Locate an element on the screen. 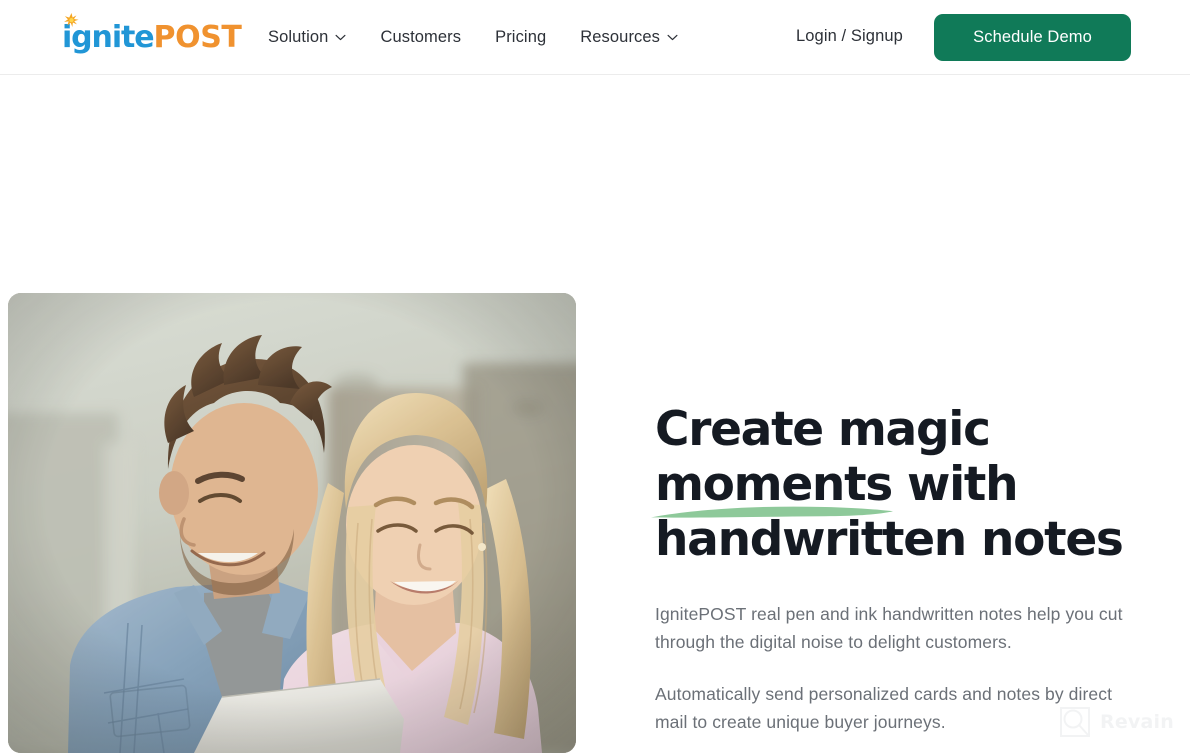 The image size is (1190, 753). nav-item-label: Customers is located at coordinates (421, 37).